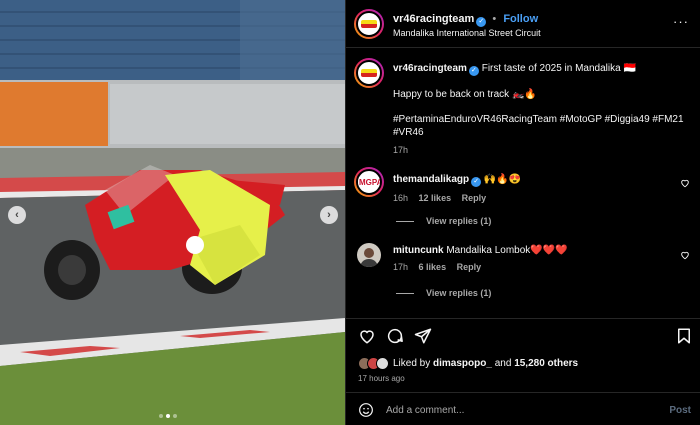  I want to click on follow-button: Follow, so click(520, 19).